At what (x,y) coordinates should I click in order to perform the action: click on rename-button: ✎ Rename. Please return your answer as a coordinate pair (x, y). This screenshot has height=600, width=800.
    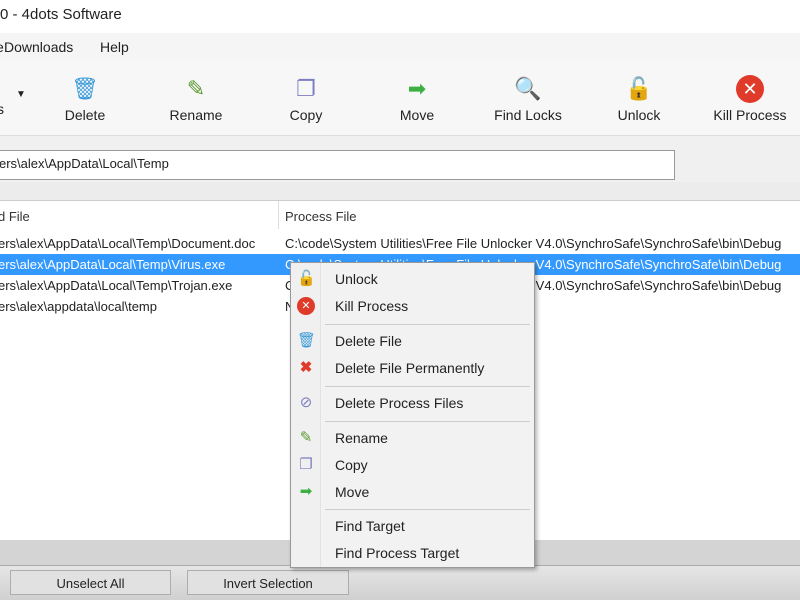
    Looking at the image, I should click on (196, 99).